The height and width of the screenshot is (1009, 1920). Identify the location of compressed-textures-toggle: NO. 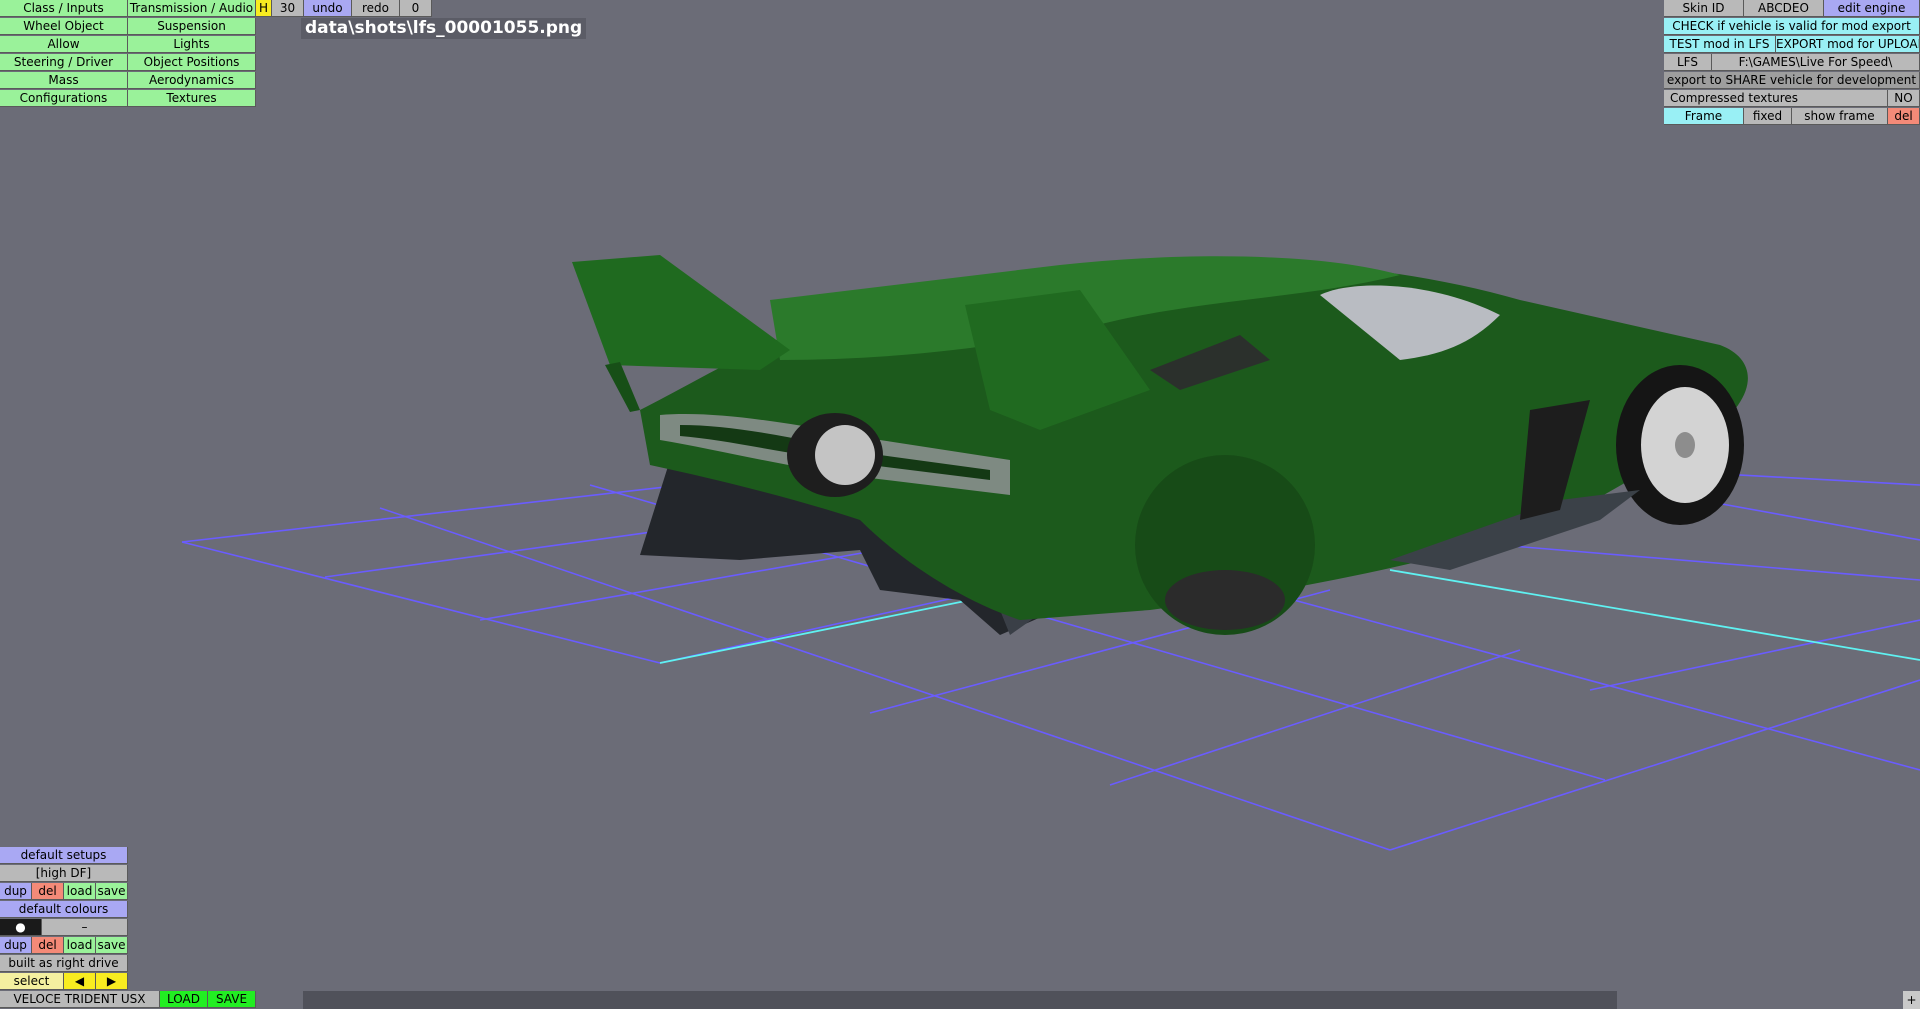
(1904, 98).